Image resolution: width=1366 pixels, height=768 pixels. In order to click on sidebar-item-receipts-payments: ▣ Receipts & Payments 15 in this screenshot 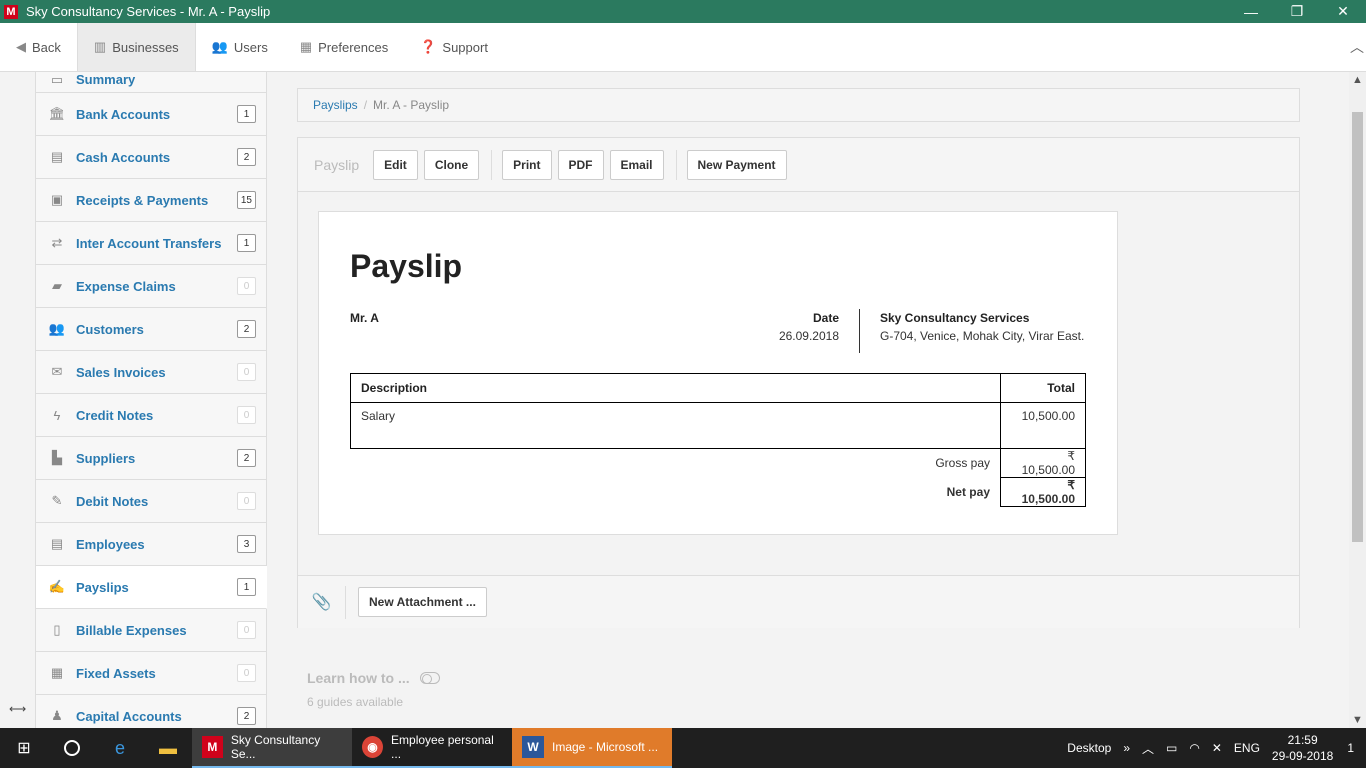, I will do `click(151, 200)`.